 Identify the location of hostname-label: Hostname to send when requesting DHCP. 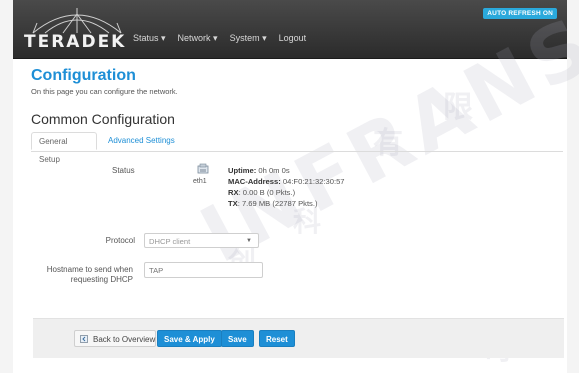
(83, 275).